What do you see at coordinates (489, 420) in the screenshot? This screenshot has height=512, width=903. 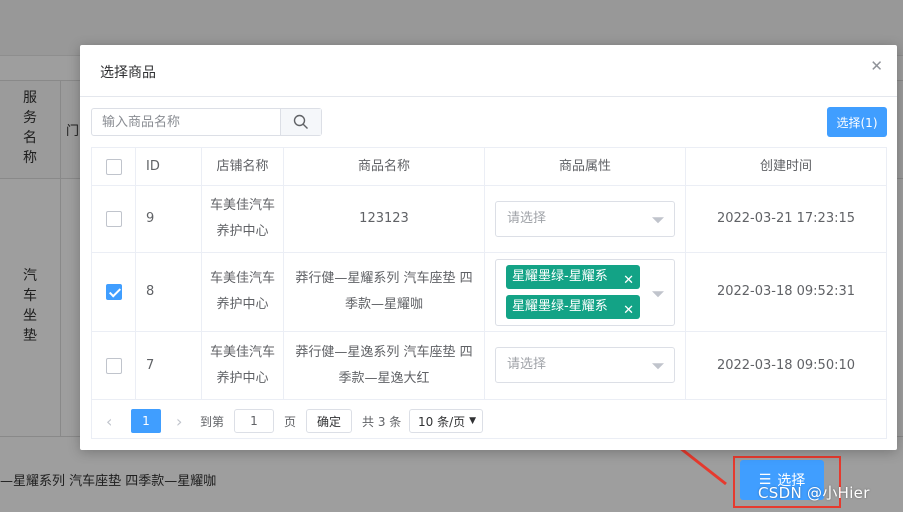 I see `pagination: ‹ 1 › 到第 1 页 确定 共 3 条 10 条/页 ▼` at bounding box center [489, 420].